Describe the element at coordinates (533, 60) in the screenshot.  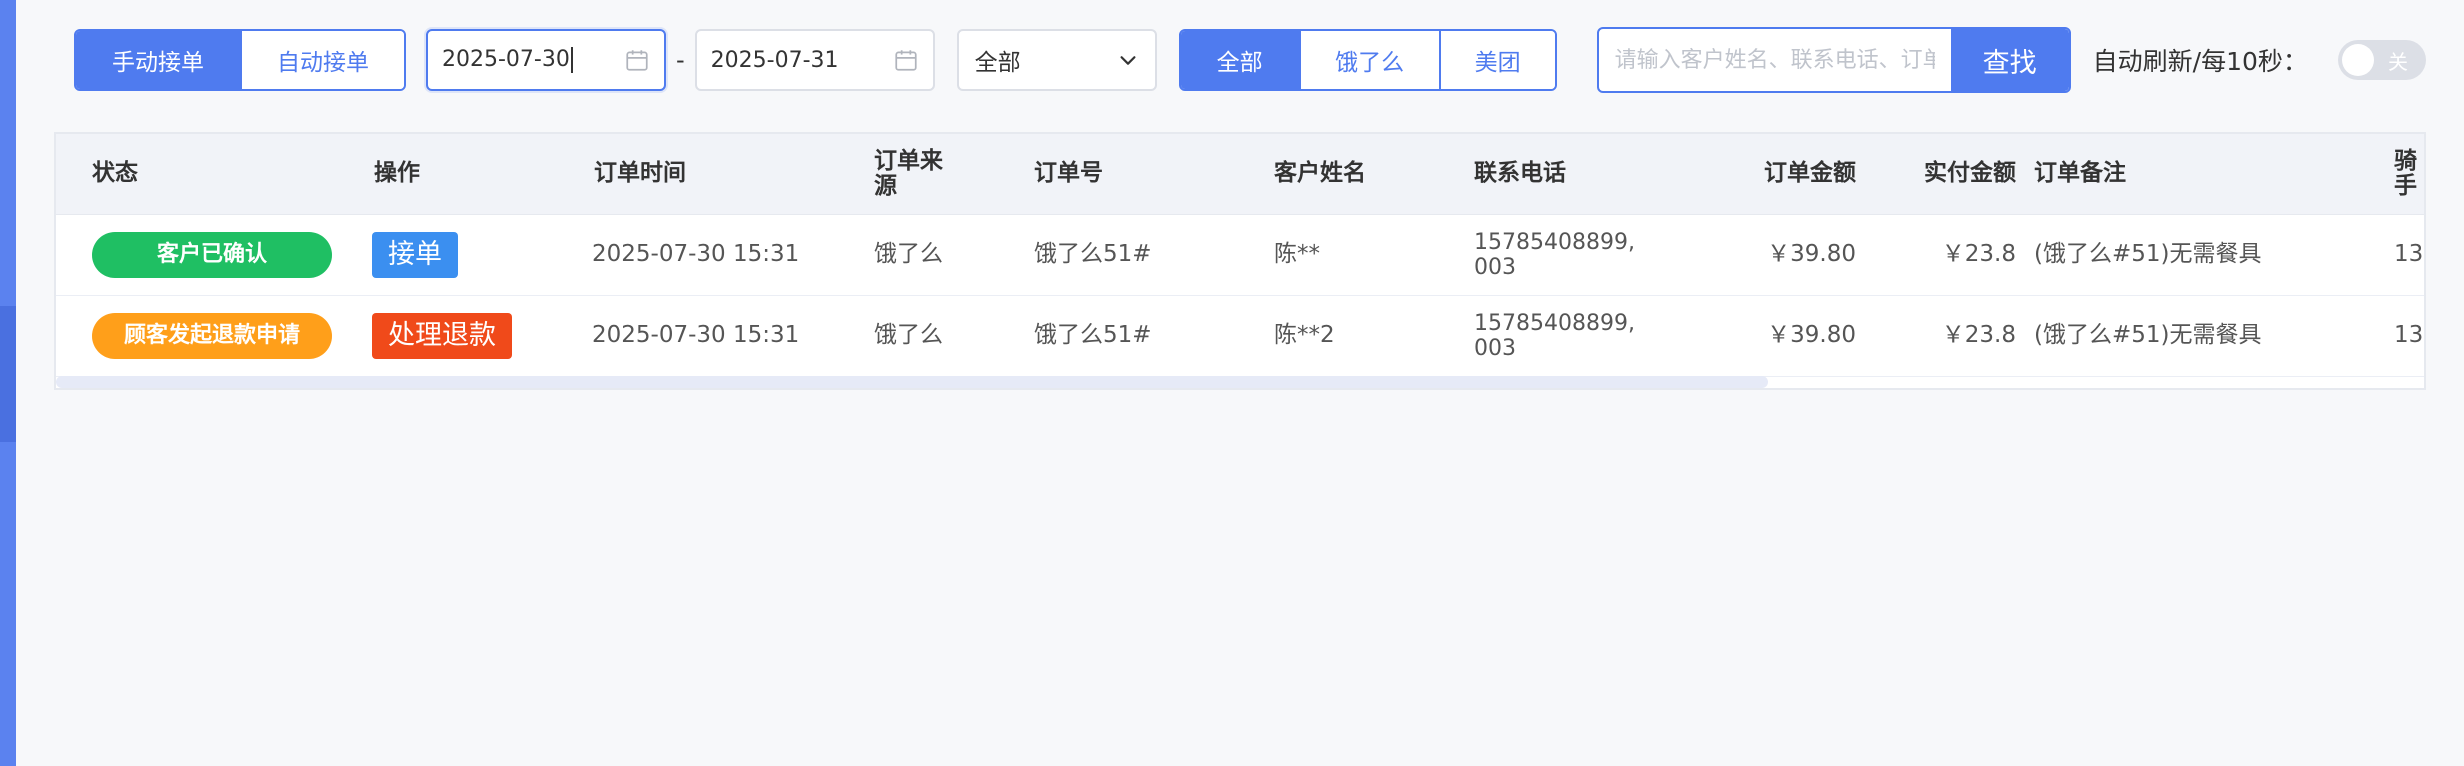
I see `start-date-value: 2025-07-30` at that location.